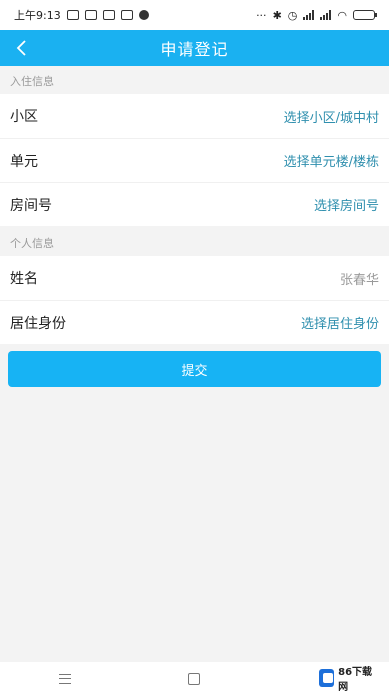 This screenshot has width=389, height=696. I want to click on name-label: 姓名, so click(24, 279).